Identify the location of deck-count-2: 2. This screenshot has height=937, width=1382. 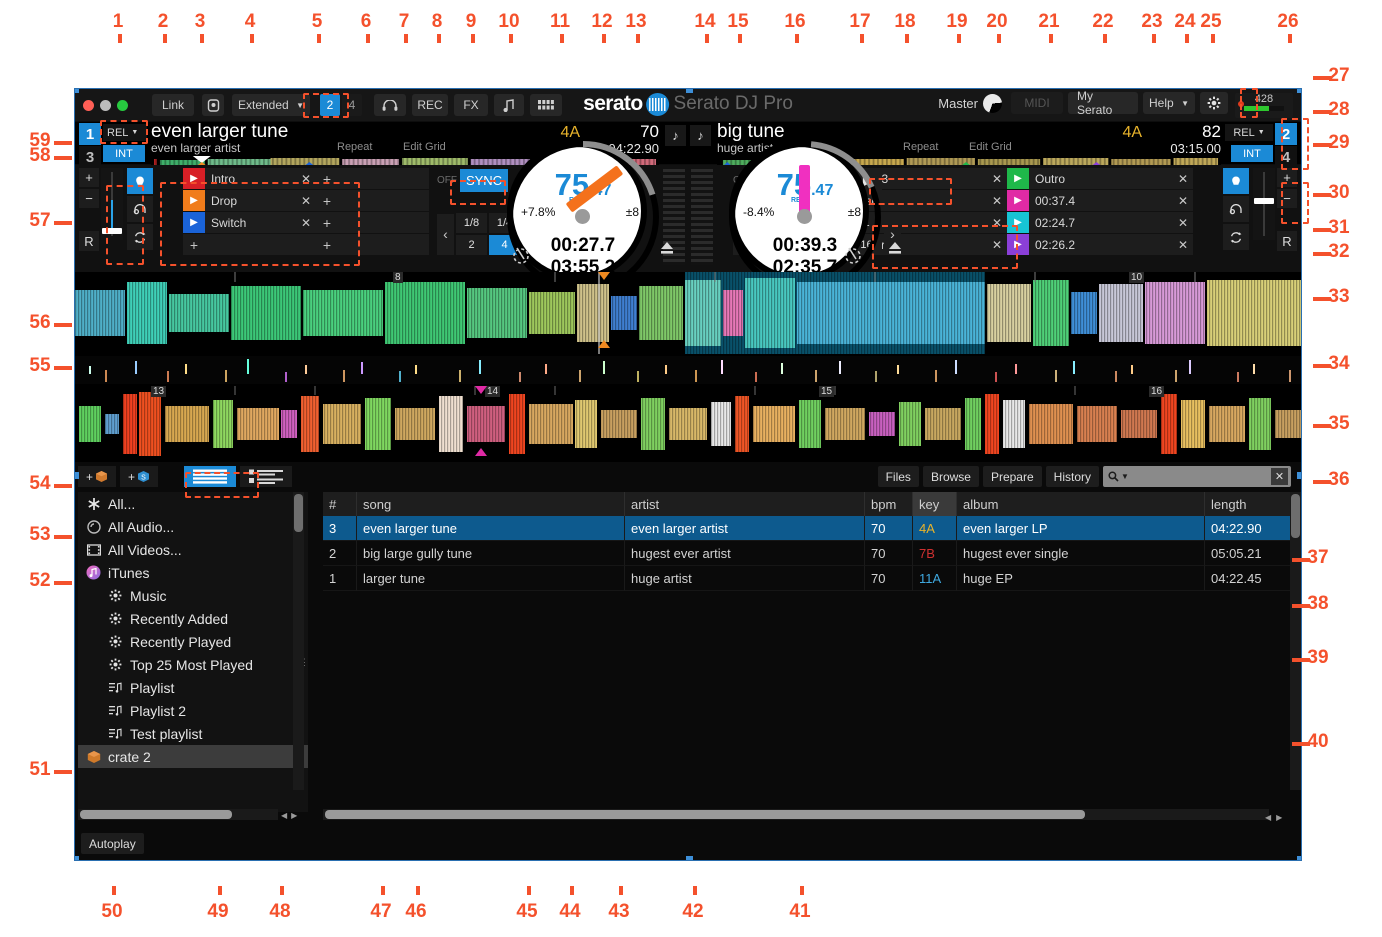
(330, 105).